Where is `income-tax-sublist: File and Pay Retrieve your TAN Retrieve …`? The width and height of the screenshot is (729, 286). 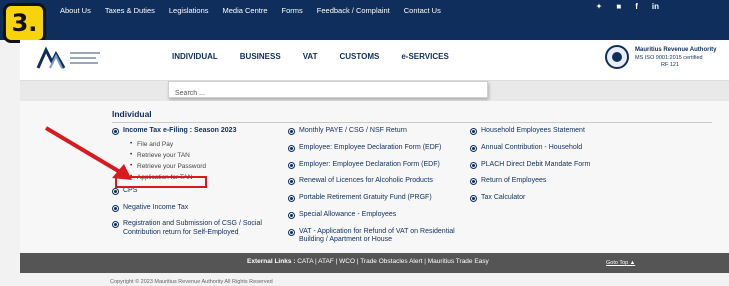
income-tax-sublist: File and Pay Retrieve your TAN Retrieve … is located at coordinates (206, 160).